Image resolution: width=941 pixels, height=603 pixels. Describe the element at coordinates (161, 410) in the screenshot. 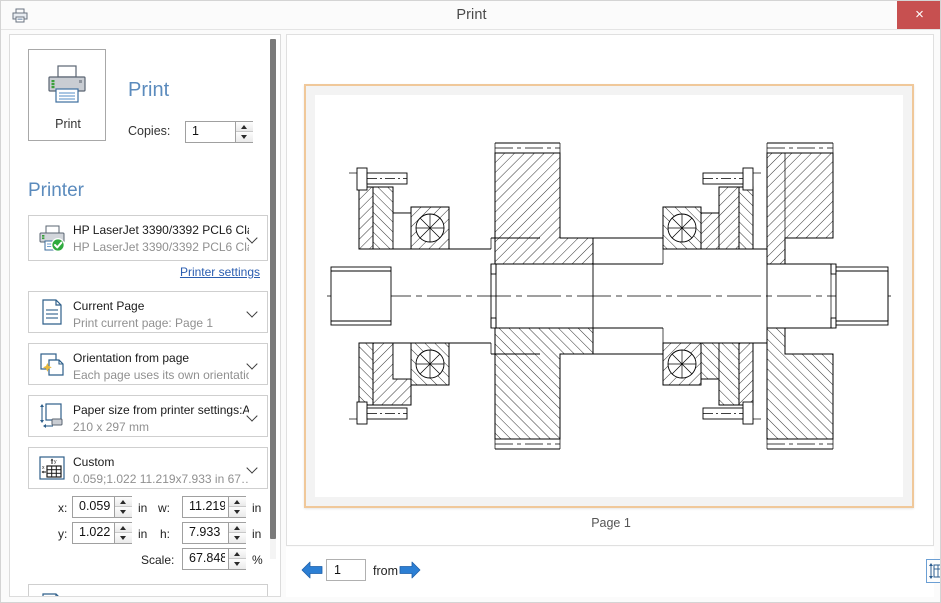

I see `paper-size-primary: Paper size from printer settings:A4` at that location.